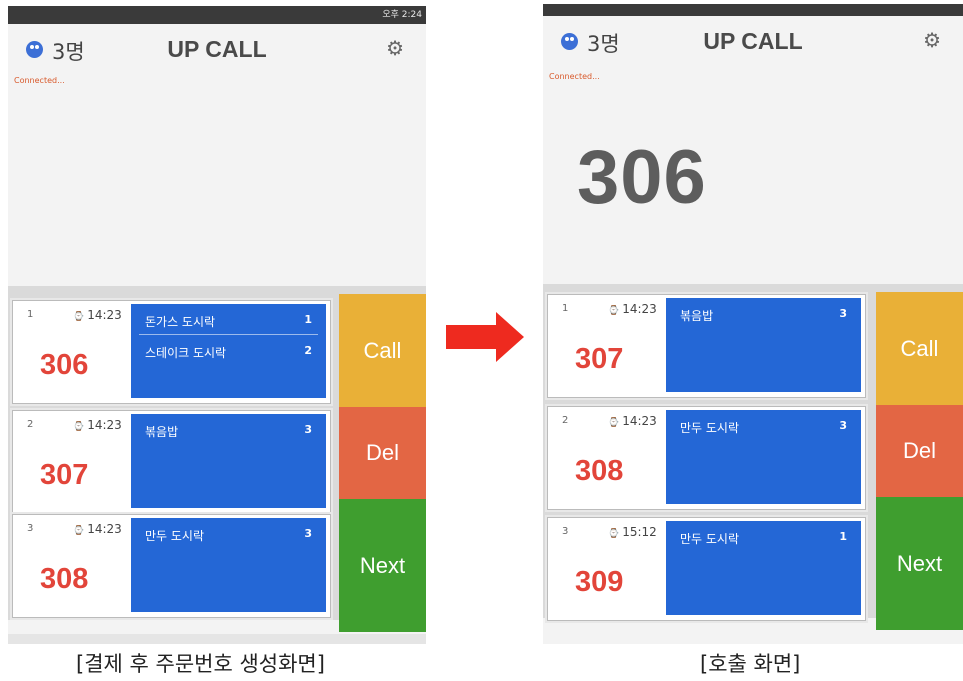  What do you see at coordinates (639, 532) in the screenshot?
I see `order-time-value: 15:12` at bounding box center [639, 532].